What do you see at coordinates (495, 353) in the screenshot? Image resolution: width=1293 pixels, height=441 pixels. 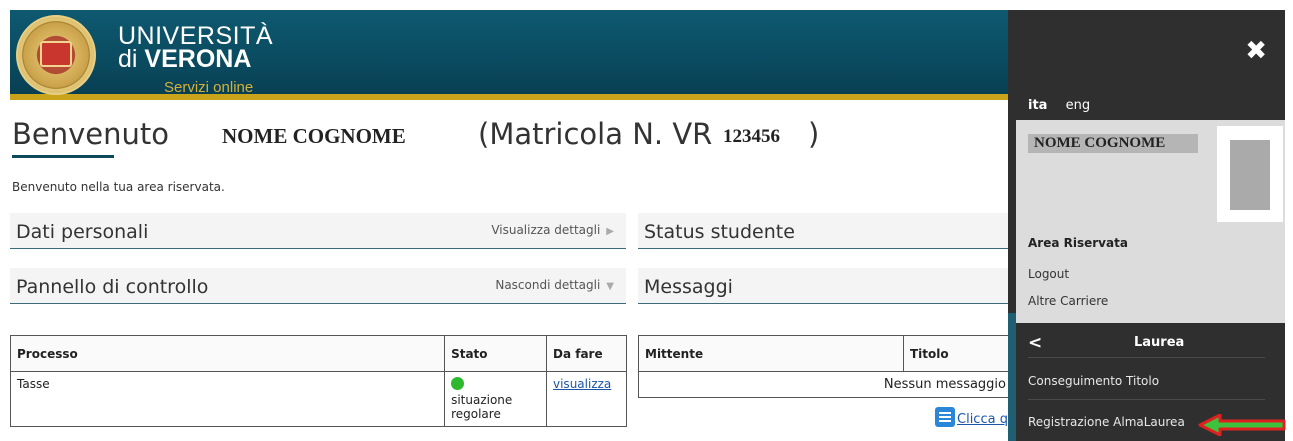 I see `column-header-stato: Stato` at bounding box center [495, 353].